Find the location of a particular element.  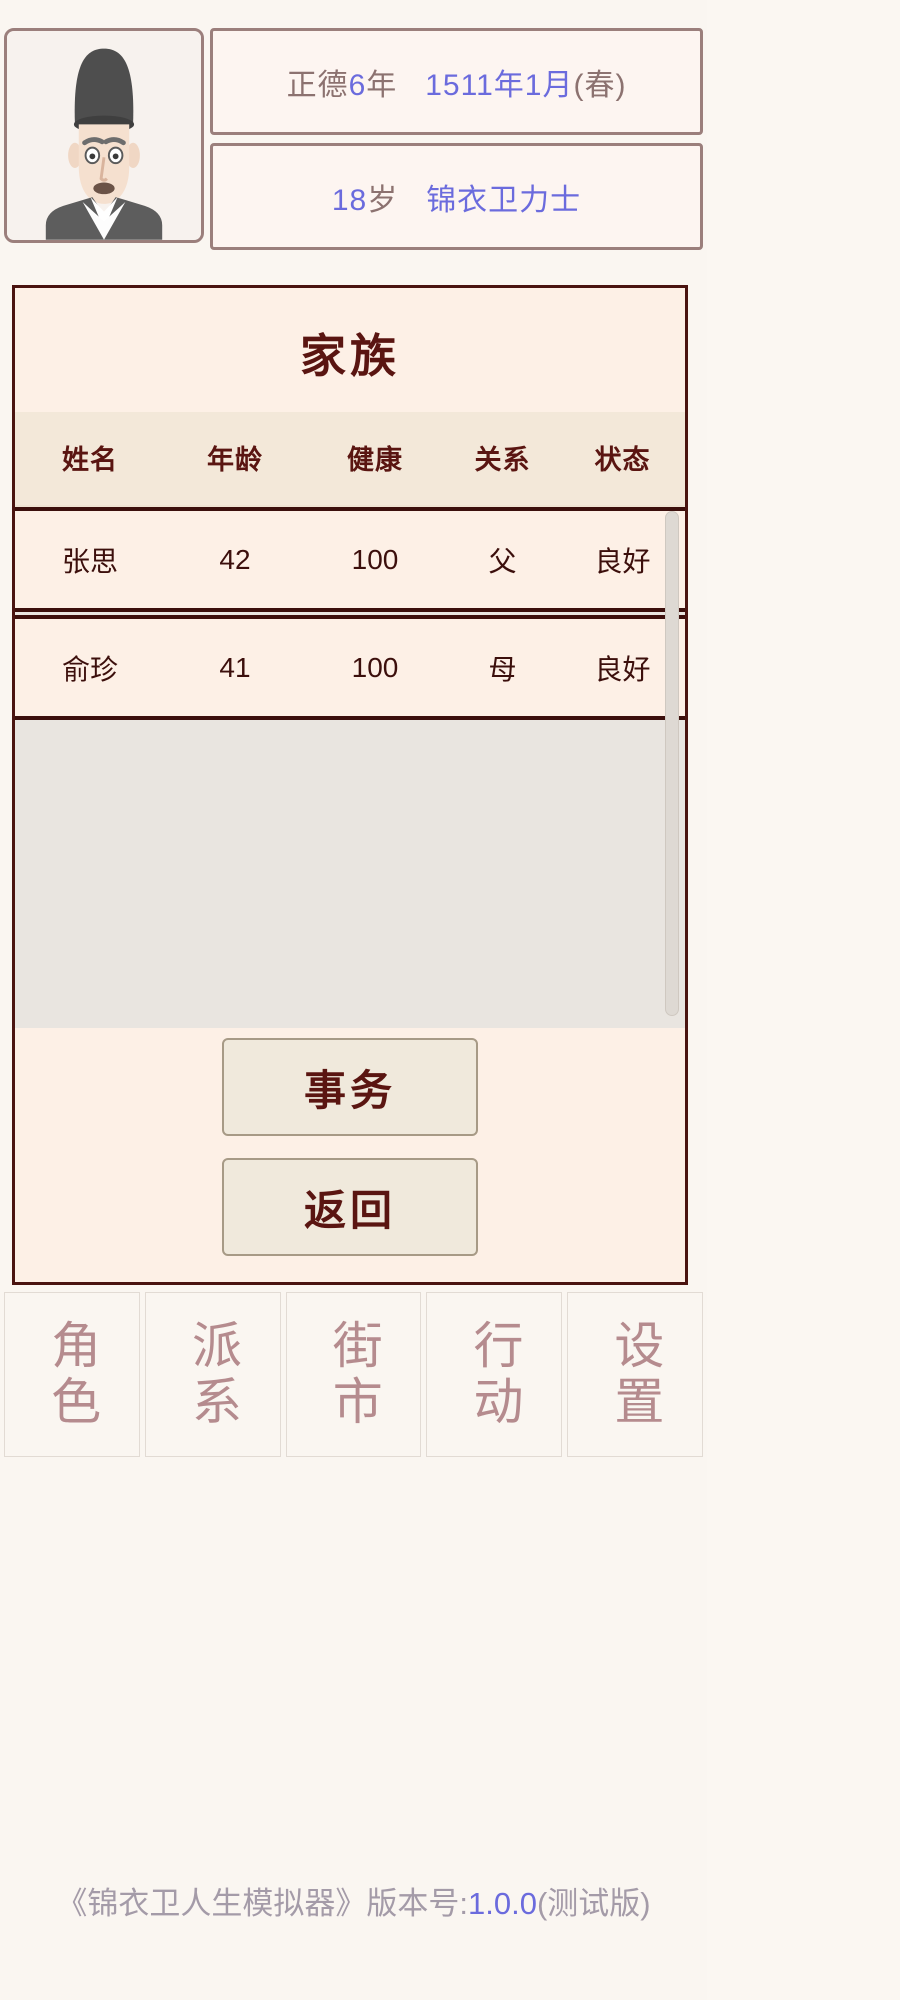

nav-item-settings: 设置 is located at coordinates (635, 1374).